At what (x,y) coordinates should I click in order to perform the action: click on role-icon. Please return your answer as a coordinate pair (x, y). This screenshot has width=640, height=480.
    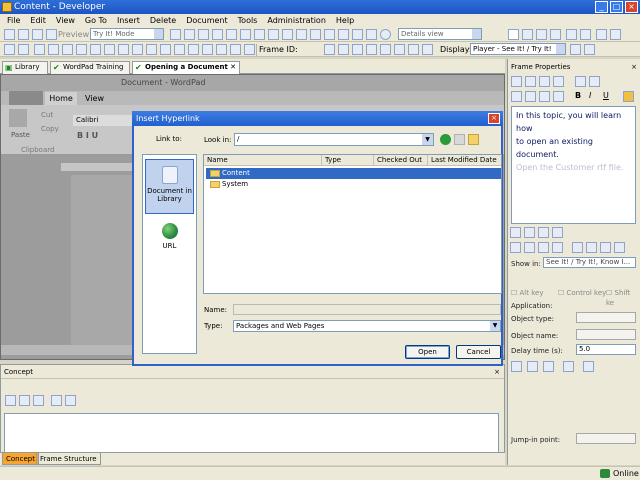
    Looking at the image, I should click on (151, 49).